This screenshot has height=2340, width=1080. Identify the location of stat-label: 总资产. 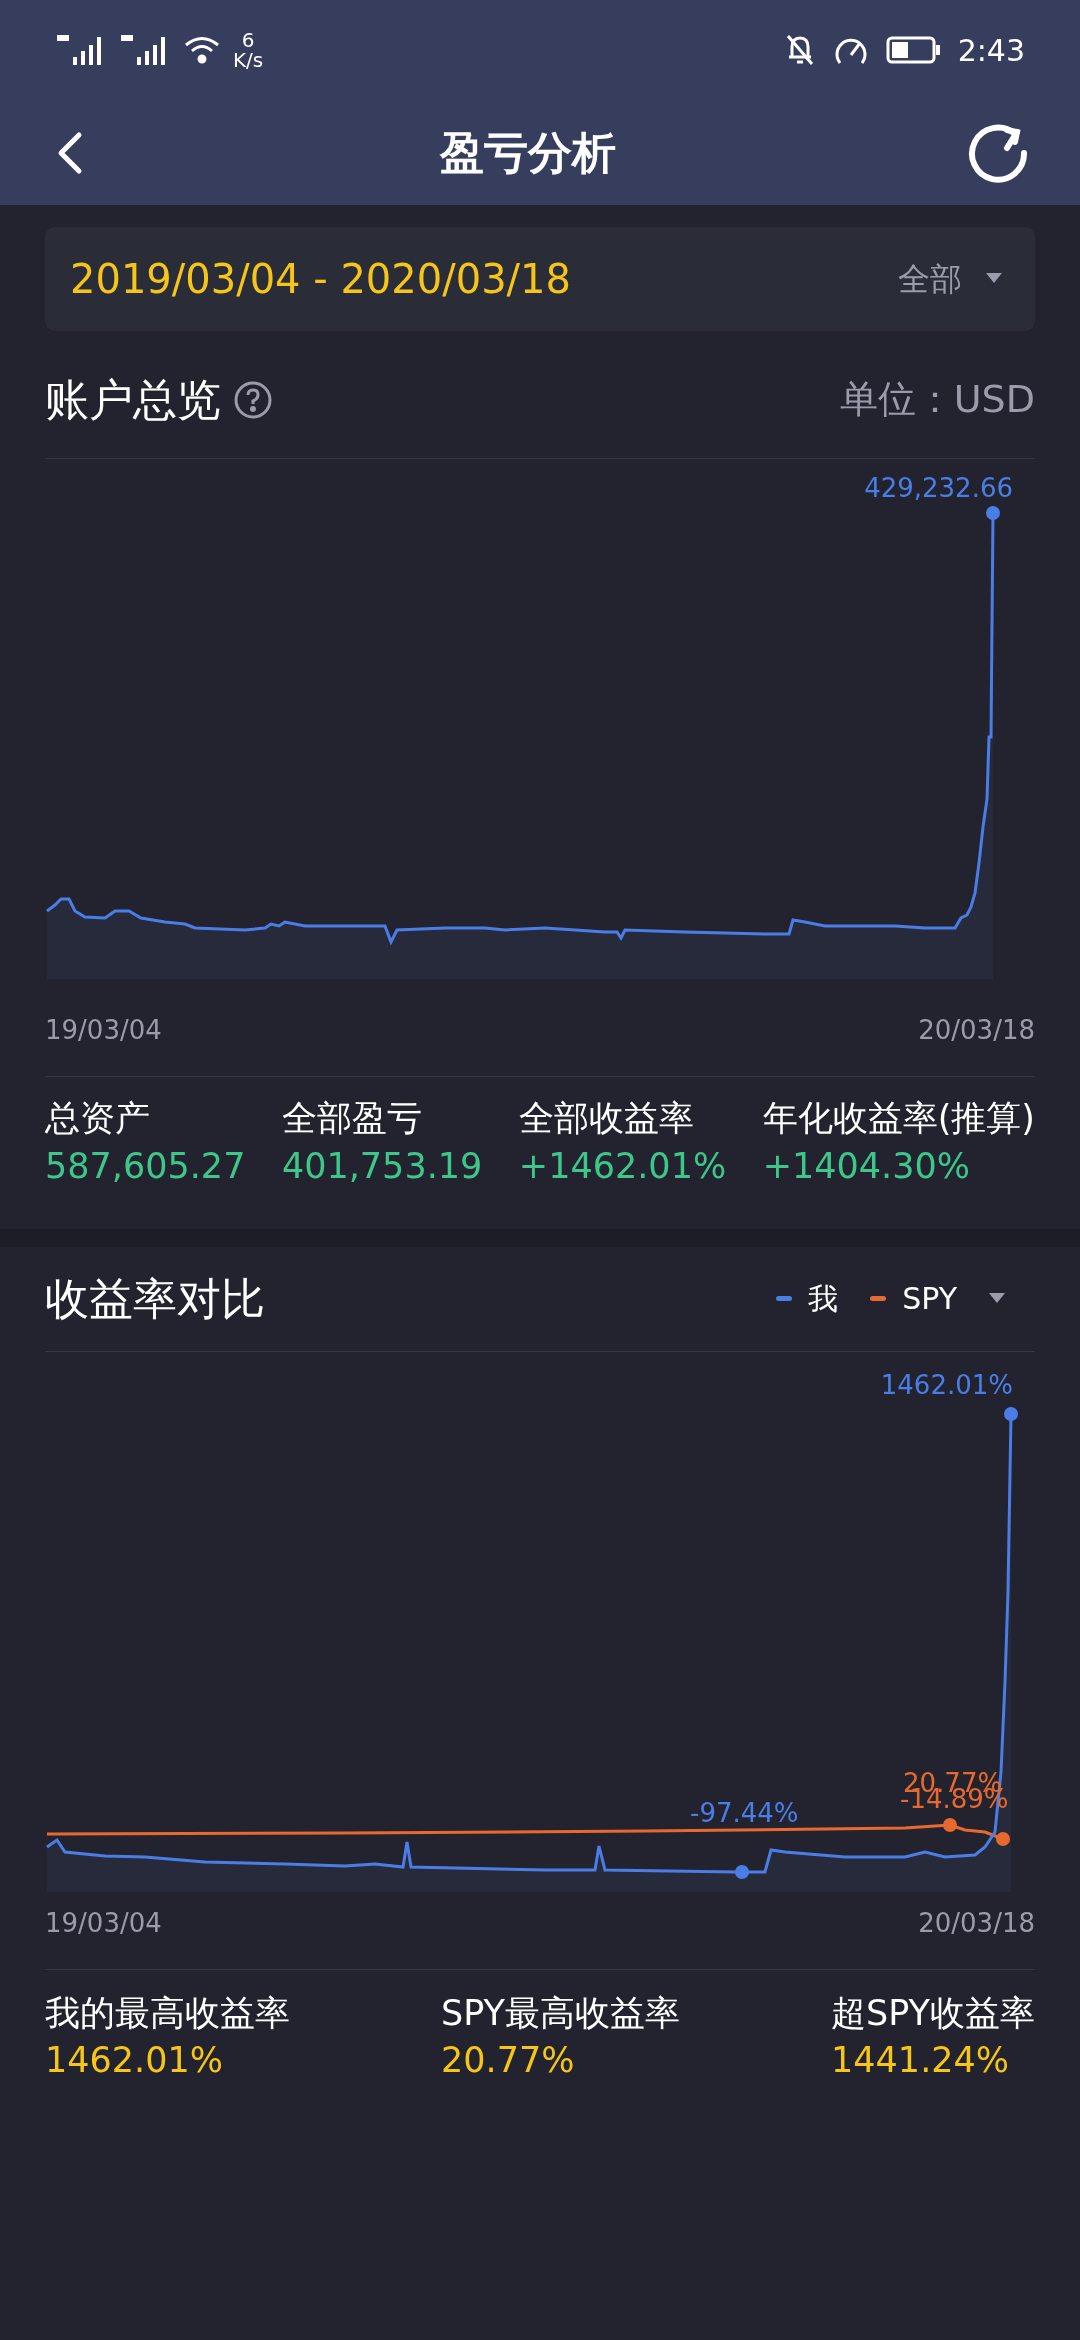
(98, 1118).